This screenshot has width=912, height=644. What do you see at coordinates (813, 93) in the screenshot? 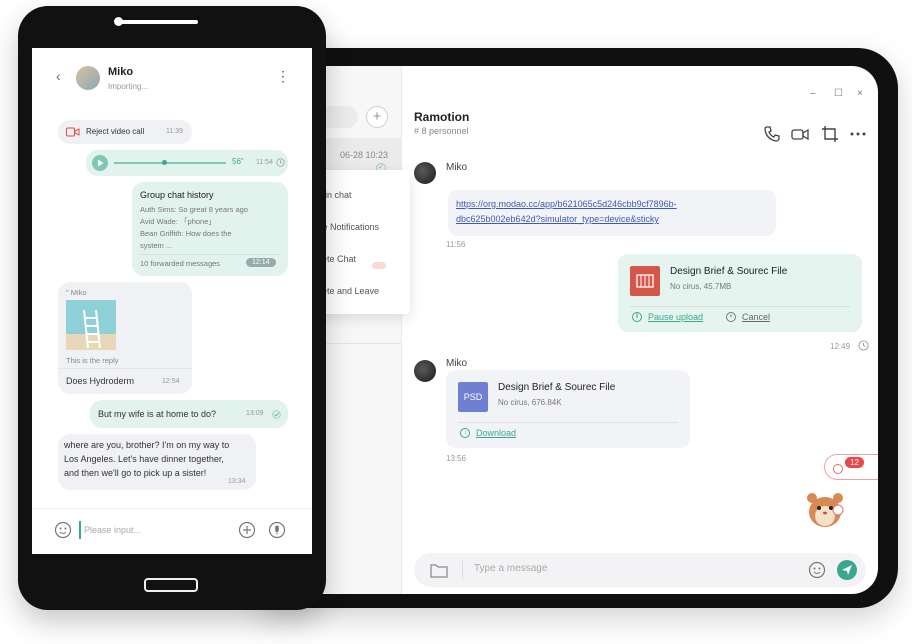
I see `minimize-button: –` at bounding box center [813, 93].